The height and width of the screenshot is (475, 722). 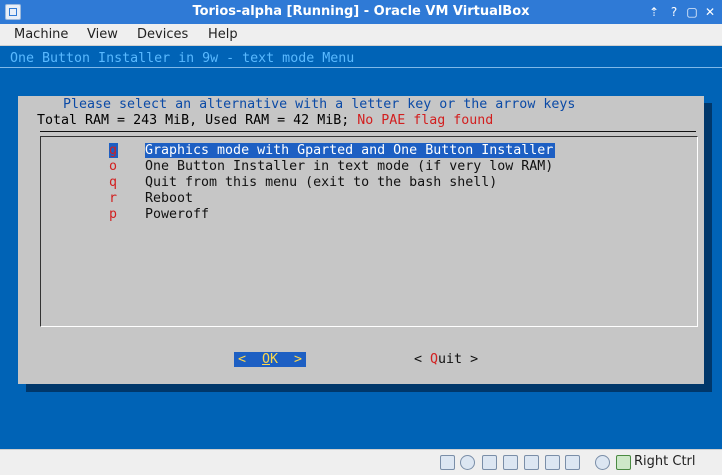 What do you see at coordinates (665, 461) in the screenshot?
I see `host-key-label: Right Ctrl` at bounding box center [665, 461].